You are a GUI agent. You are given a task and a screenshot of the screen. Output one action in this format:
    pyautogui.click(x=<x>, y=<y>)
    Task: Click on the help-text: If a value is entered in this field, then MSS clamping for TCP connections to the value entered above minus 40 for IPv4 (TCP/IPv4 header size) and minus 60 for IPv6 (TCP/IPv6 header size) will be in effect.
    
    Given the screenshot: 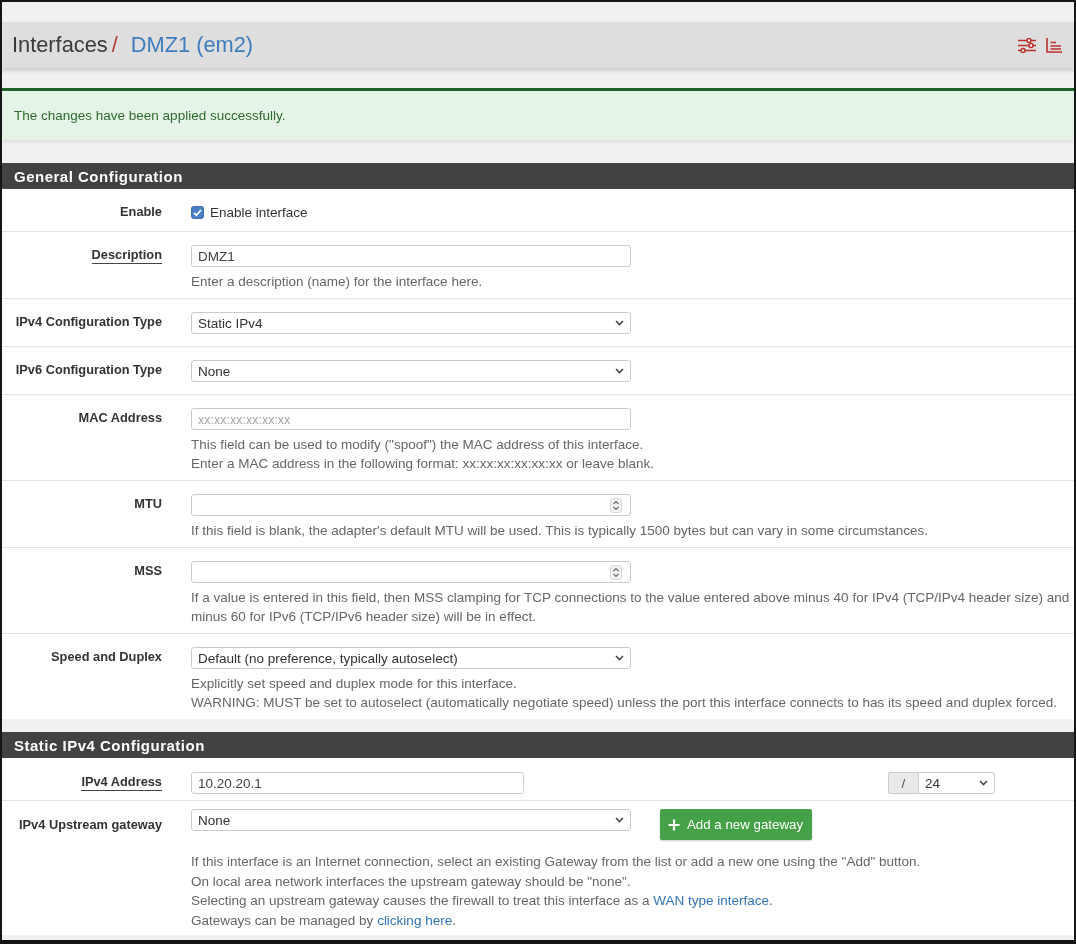 What is the action you would take?
    pyautogui.click(x=631, y=607)
    